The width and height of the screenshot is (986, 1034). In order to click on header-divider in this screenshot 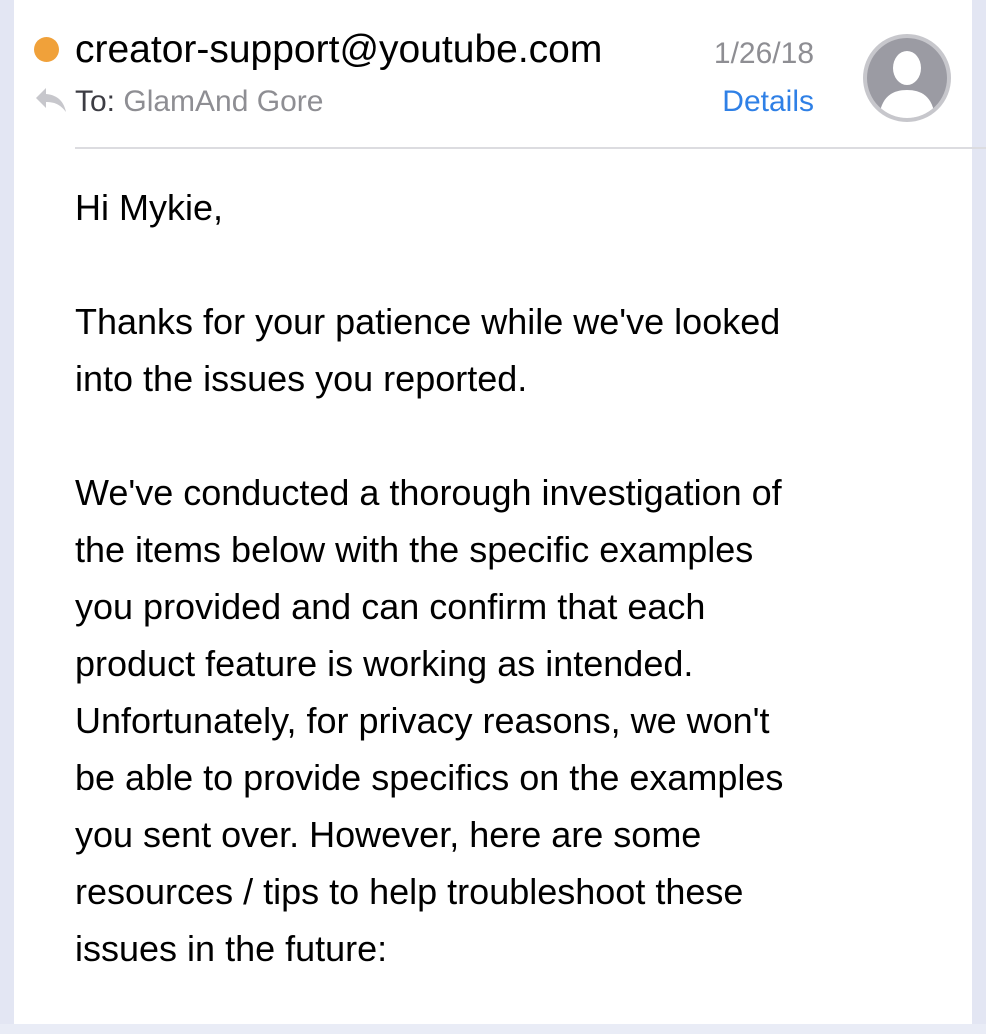, I will do `click(530, 148)`.